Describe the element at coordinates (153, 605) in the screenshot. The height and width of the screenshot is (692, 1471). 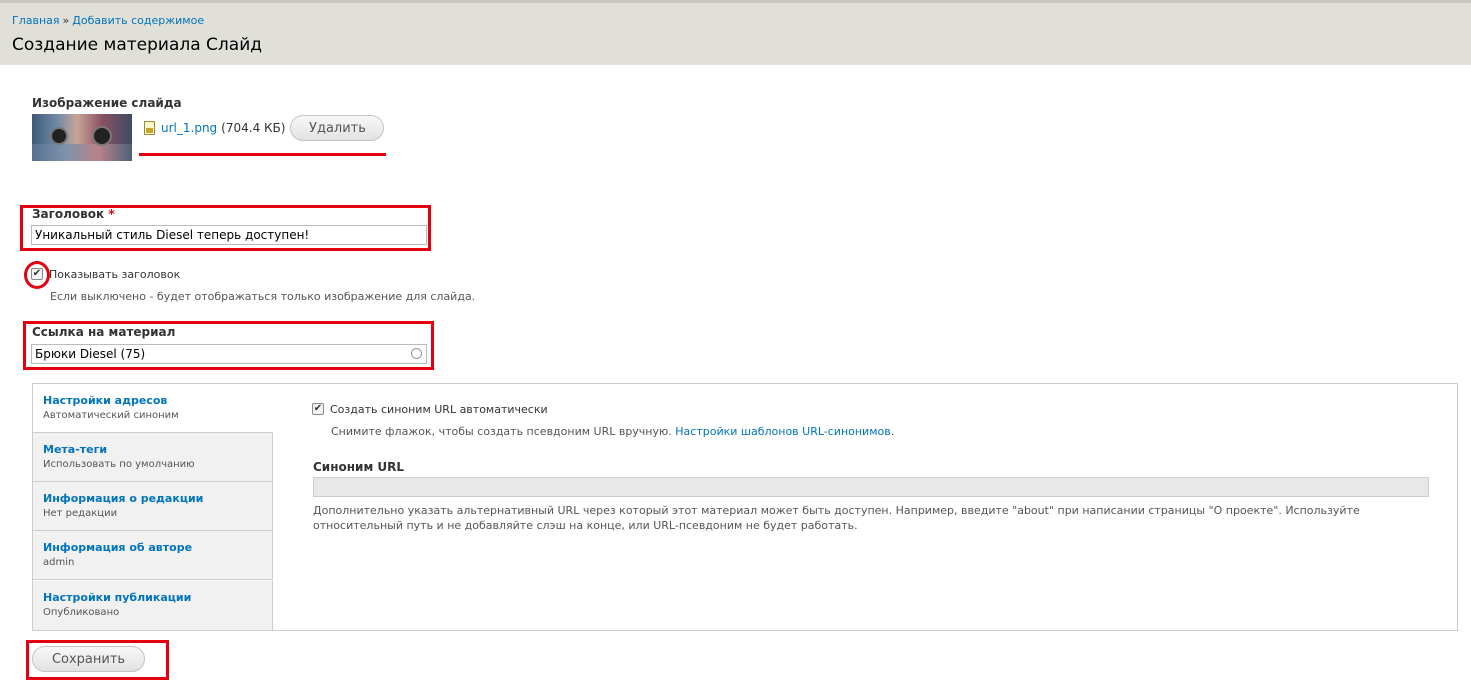
I see `vtab-publishing-options: Настройки публикации Опубликовано` at that location.